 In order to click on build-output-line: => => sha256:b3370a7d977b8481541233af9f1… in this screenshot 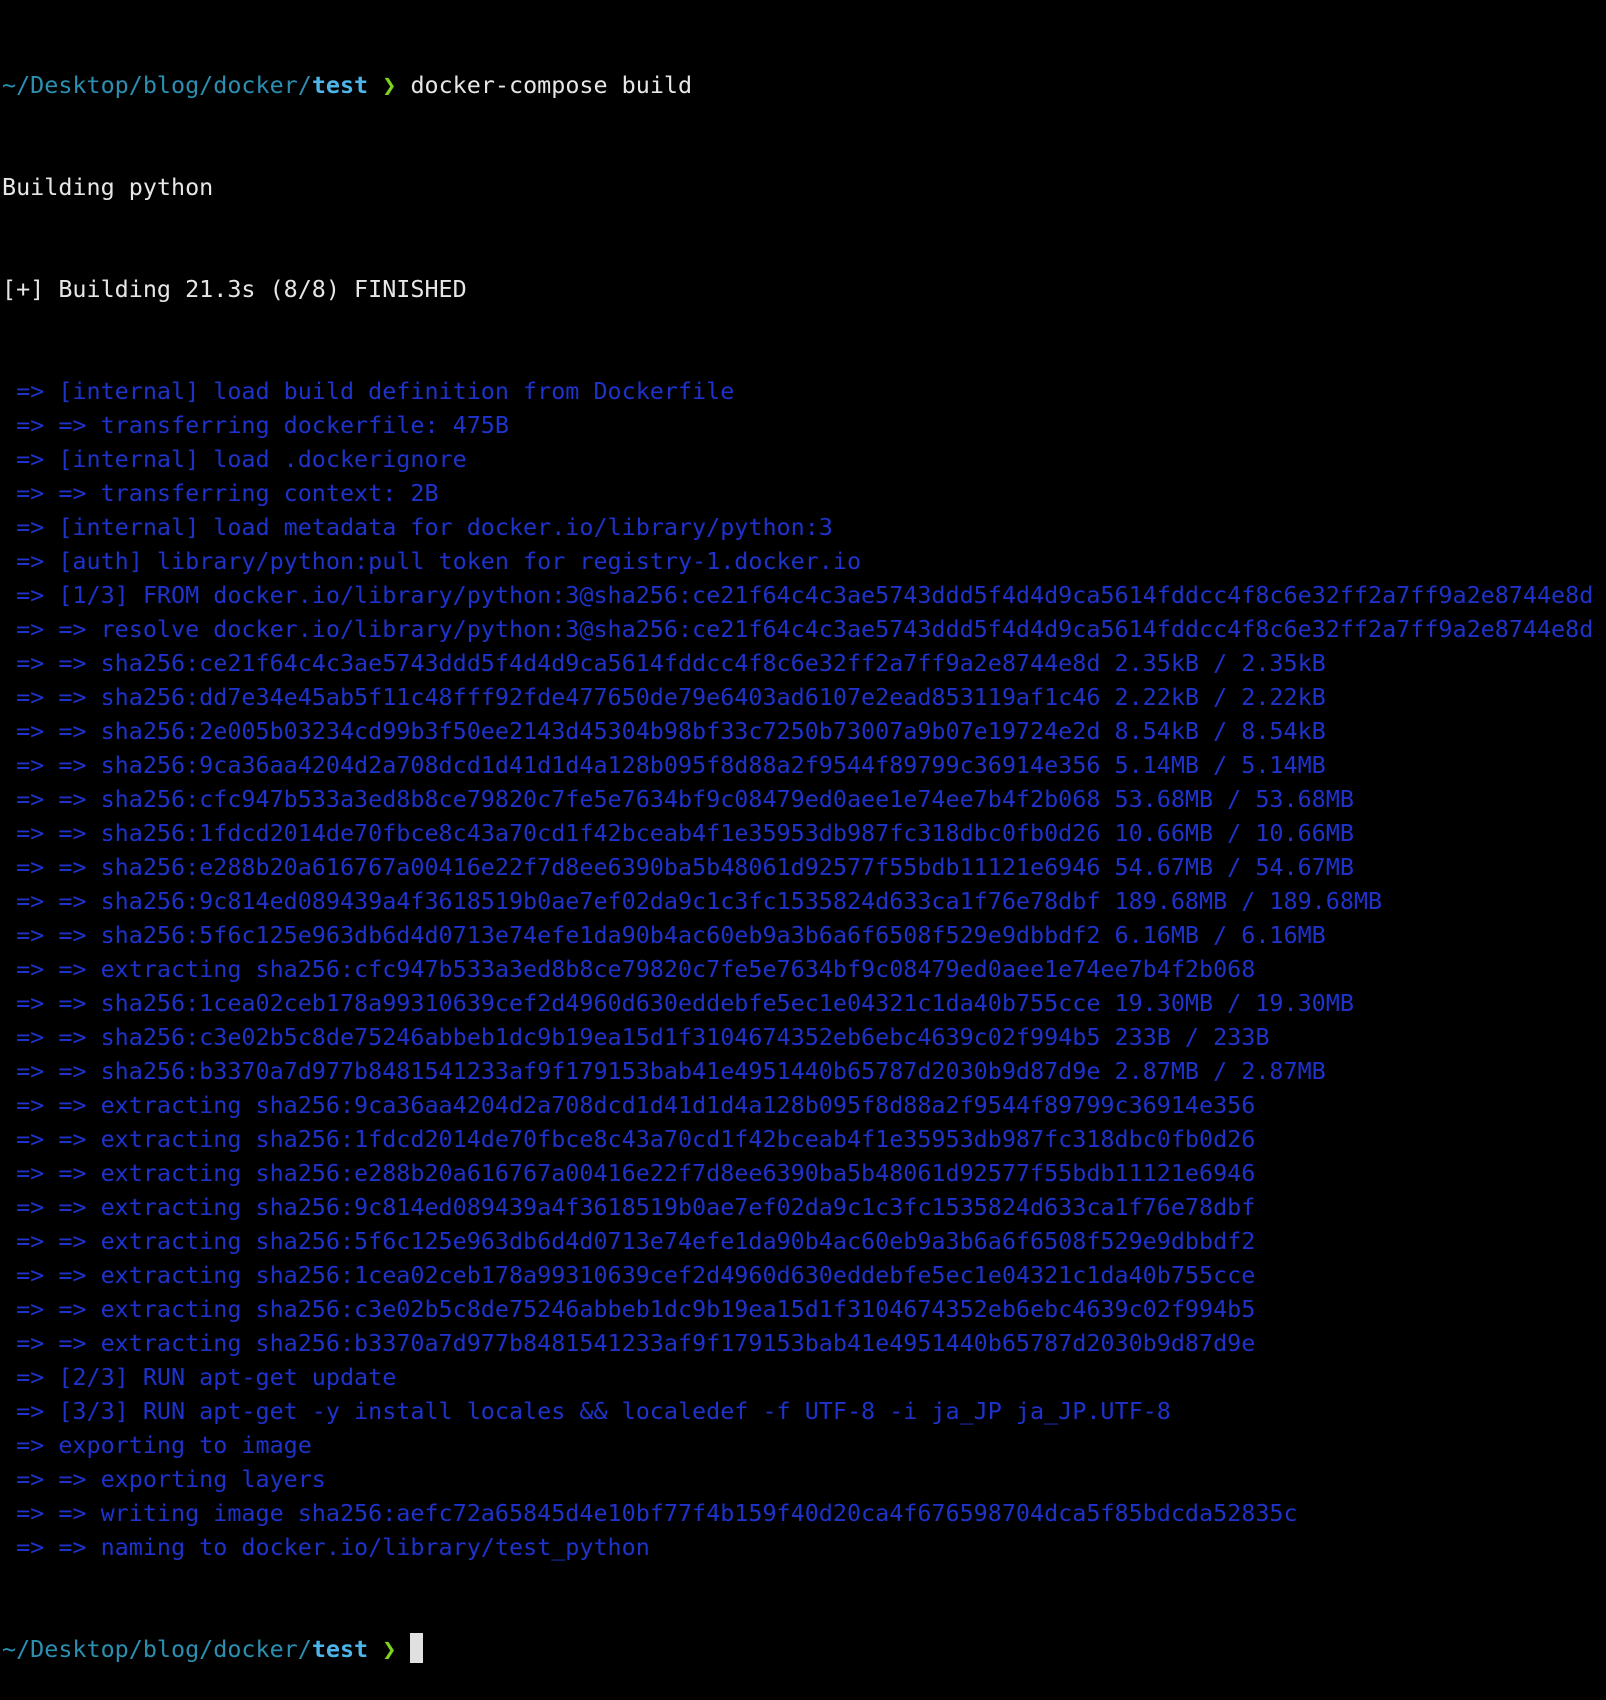, I will do `click(664, 1071)`.